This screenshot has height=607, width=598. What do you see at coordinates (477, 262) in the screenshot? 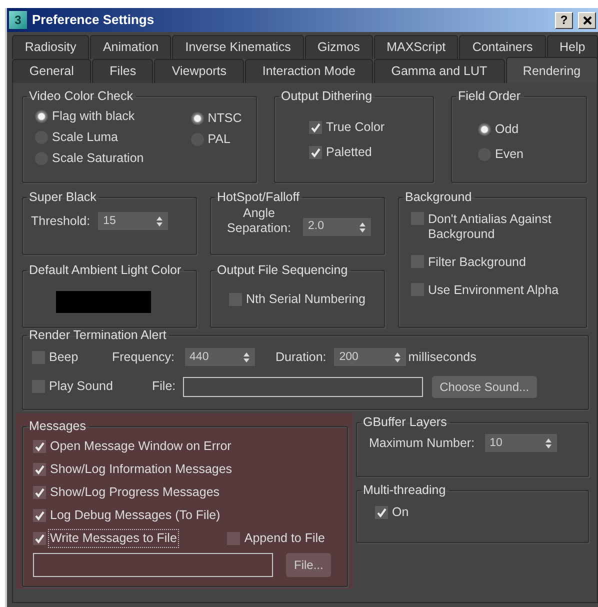
I see `checkbox-label: Filter Background` at bounding box center [477, 262].